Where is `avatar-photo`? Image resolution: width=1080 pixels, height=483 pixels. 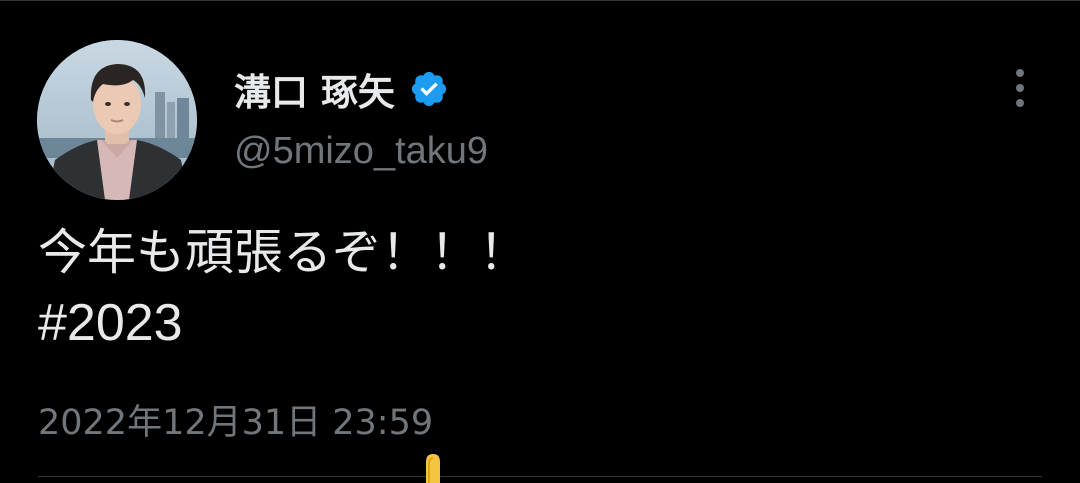
avatar-photo is located at coordinates (117, 120).